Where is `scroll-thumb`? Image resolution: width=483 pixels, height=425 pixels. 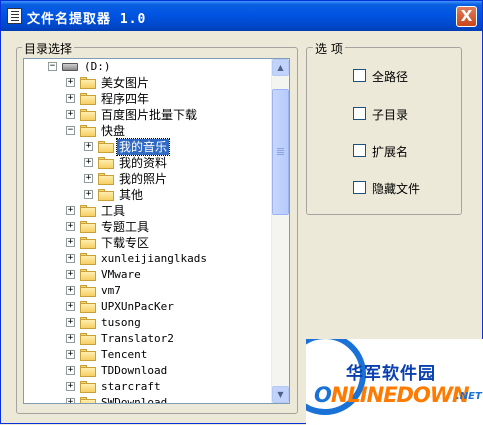
scroll-thumb is located at coordinates (280, 152).